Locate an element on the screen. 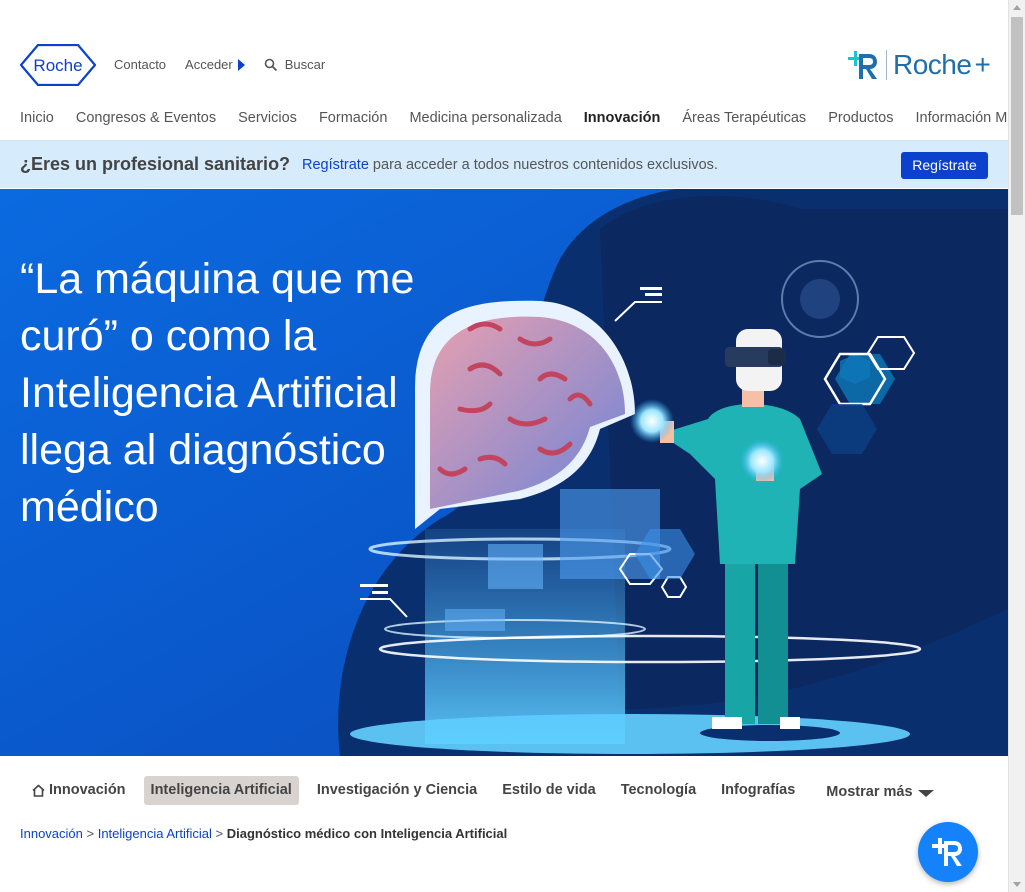 The height and width of the screenshot is (892, 1025). tab-innovacion: Innovación is located at coordinates (79, 790).